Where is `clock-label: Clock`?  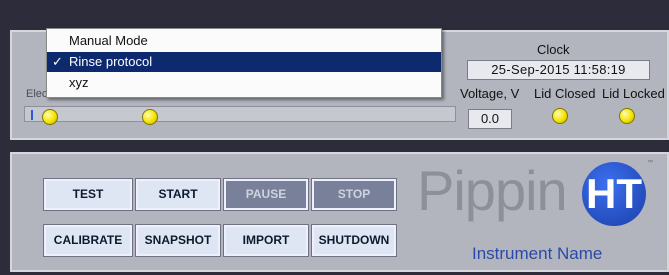 clock-label: Clock is located at coordinates (553, 49).